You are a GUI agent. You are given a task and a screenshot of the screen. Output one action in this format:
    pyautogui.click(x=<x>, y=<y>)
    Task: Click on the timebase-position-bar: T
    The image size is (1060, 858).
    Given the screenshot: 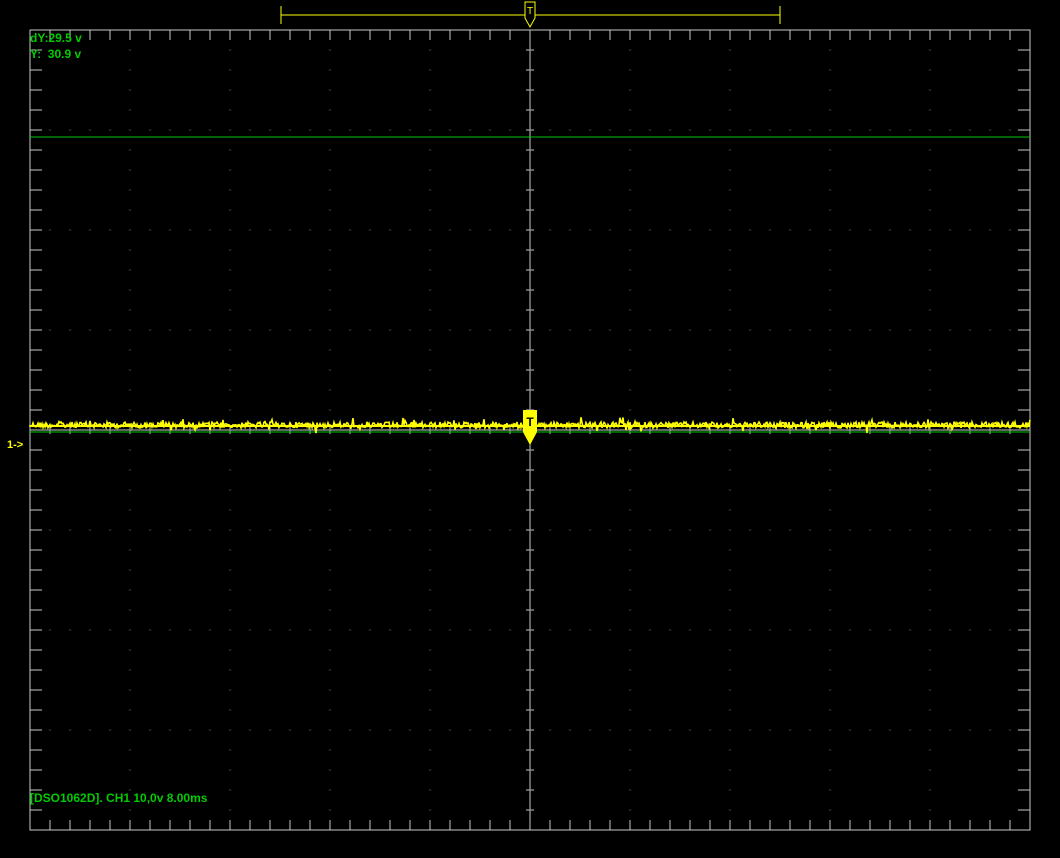 What is the action you would take?
    pyautogui.click(x=530, y=15)
    